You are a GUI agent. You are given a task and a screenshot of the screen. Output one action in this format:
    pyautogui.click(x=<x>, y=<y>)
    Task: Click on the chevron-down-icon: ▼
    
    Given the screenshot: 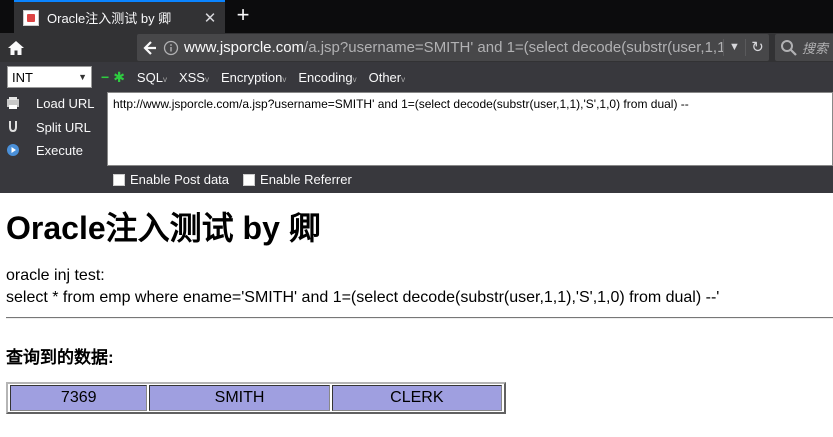 What is the action you would take?
    pyautogui.click(x=82, y=77)
    